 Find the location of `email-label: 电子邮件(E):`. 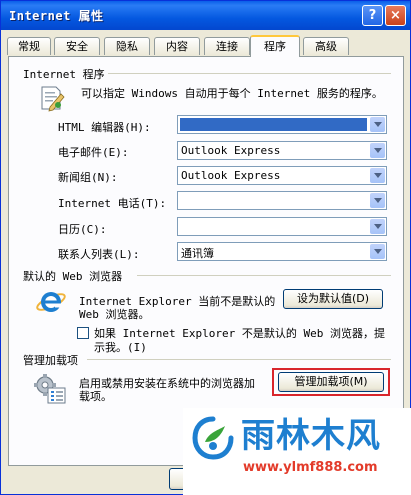

email-label: 电子邮件(E): is located at coordinates (93, 152).